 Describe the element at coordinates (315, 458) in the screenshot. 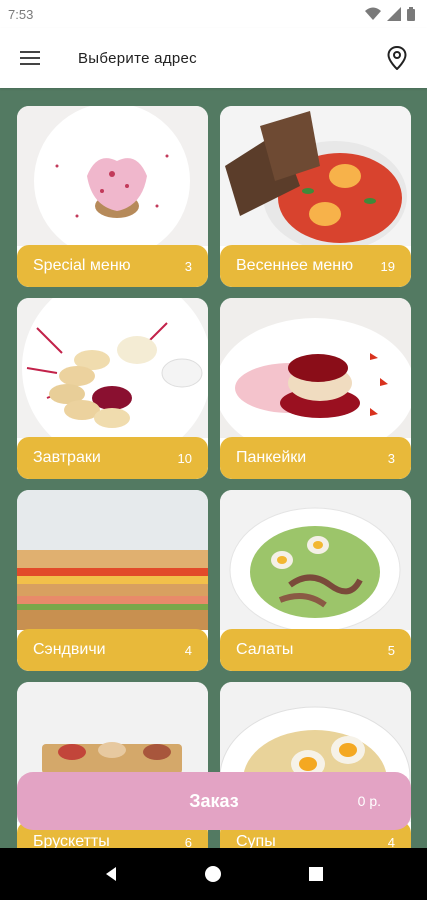

I see `category-label: Панкейки 3` at that location.